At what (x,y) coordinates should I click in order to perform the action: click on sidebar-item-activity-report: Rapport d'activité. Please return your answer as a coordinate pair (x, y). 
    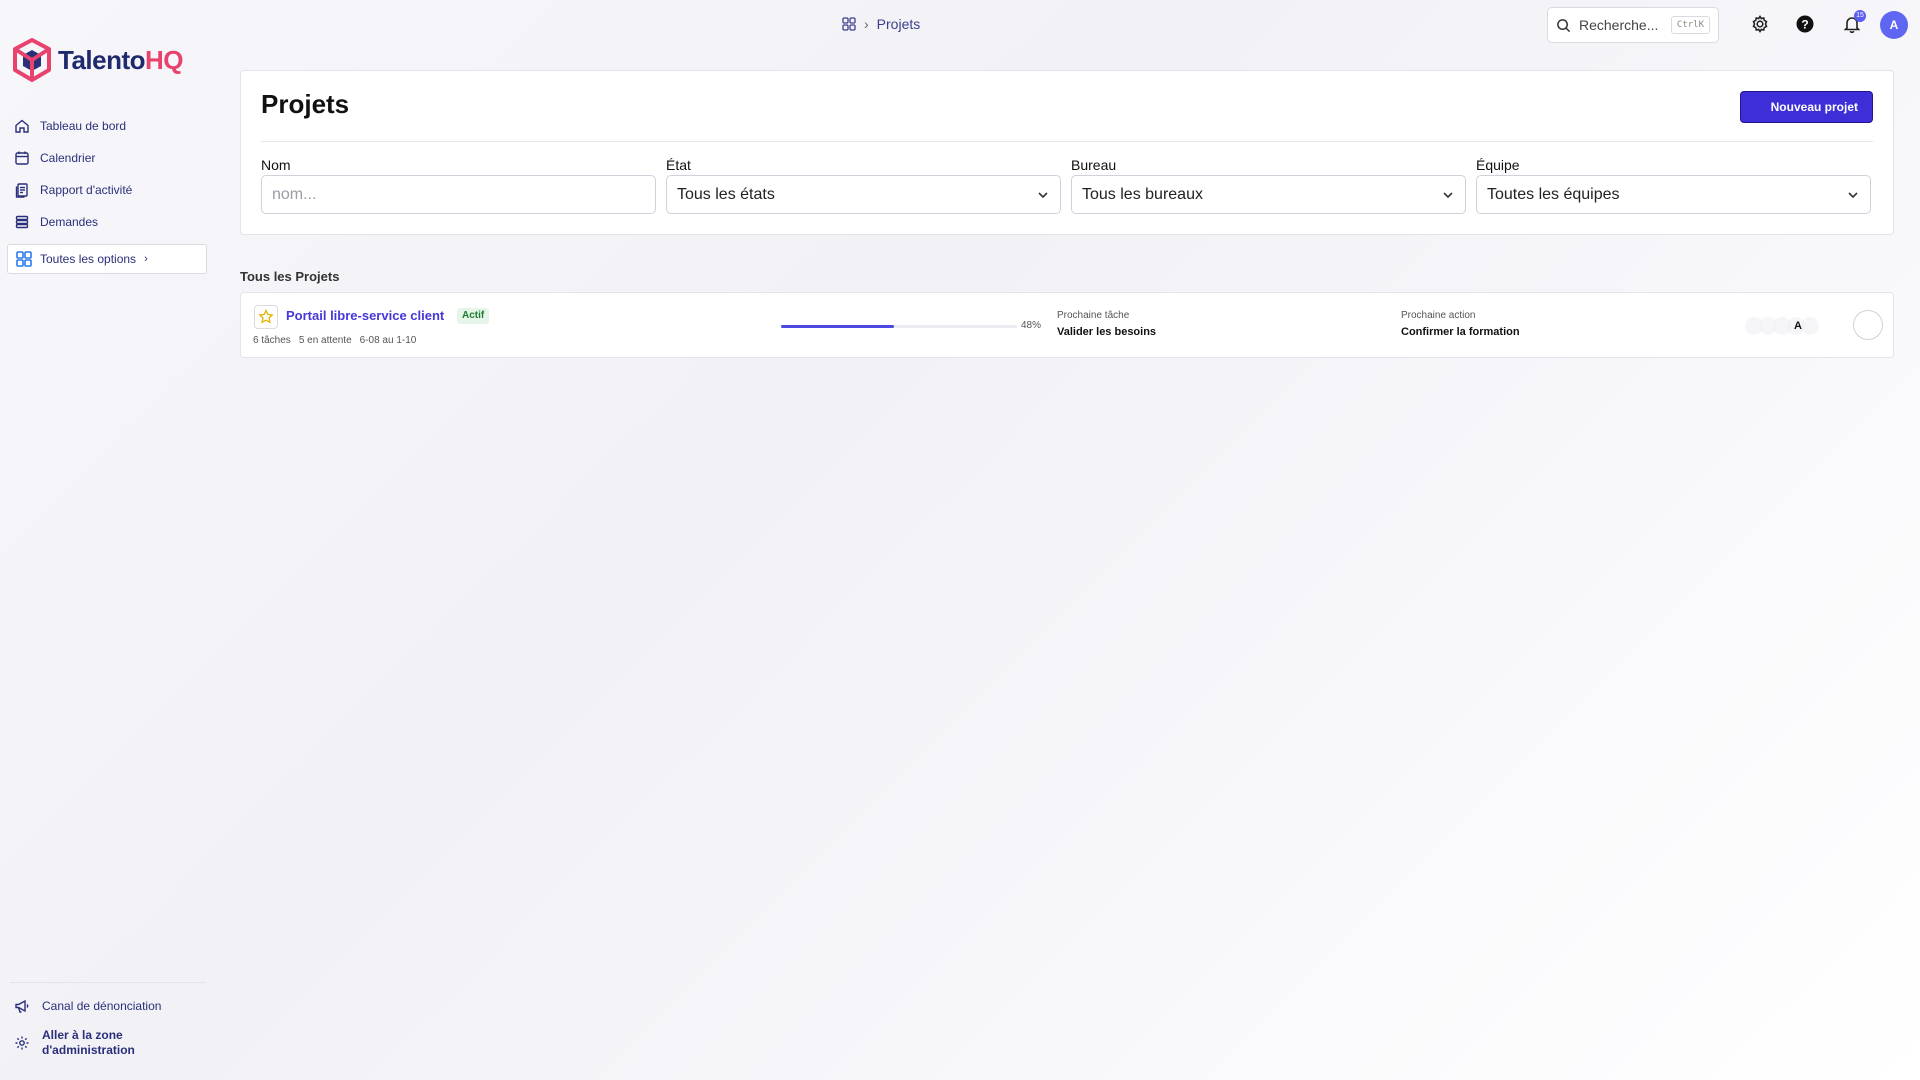
    Looking at the image, I should click on (109, 190).